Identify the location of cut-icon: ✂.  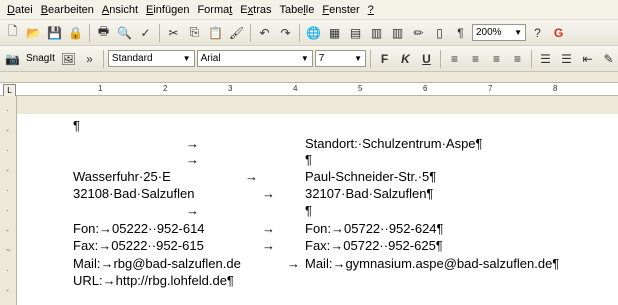
(173, 32).